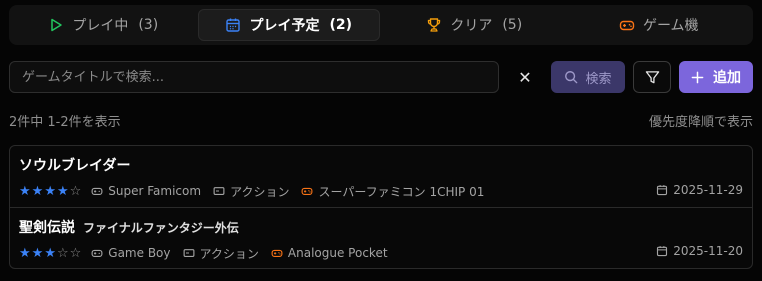 This screenshot has height=281, width=762. I want to click on tab-label: クリア, so click(471, 26).